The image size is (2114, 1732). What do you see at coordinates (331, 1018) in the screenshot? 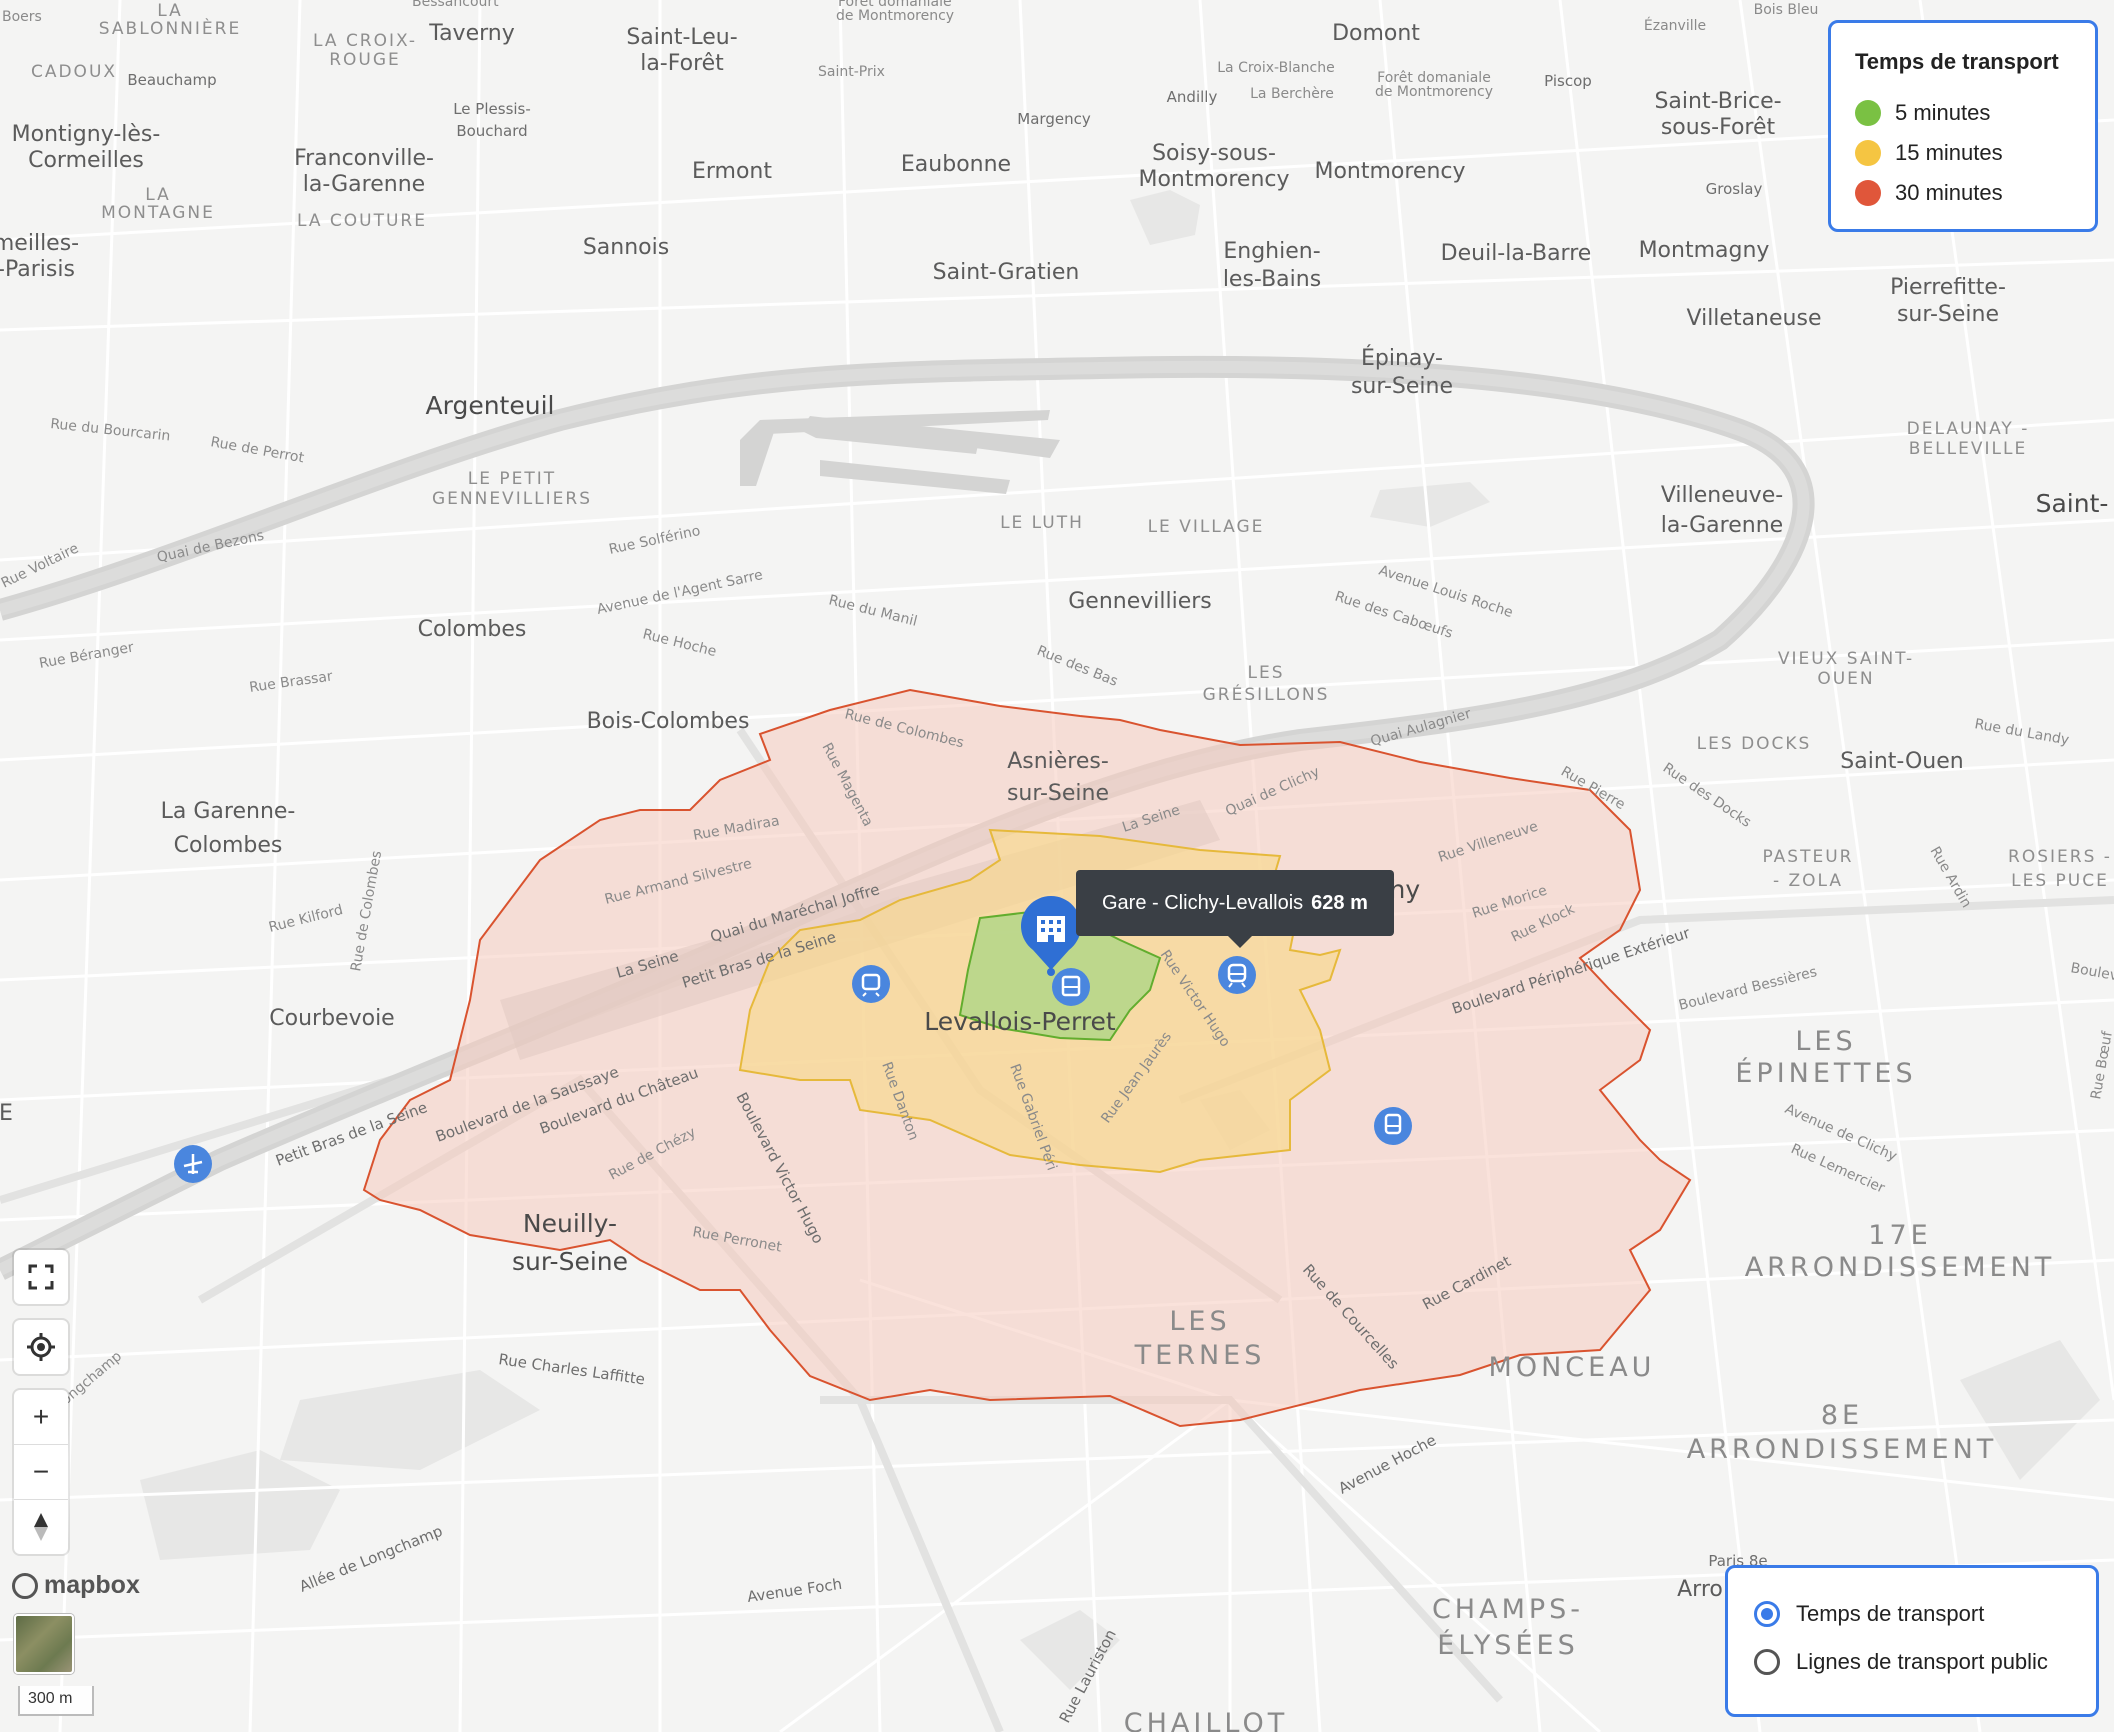
I see `place-label: Courbevoie` at bounding box center [331, 1018].